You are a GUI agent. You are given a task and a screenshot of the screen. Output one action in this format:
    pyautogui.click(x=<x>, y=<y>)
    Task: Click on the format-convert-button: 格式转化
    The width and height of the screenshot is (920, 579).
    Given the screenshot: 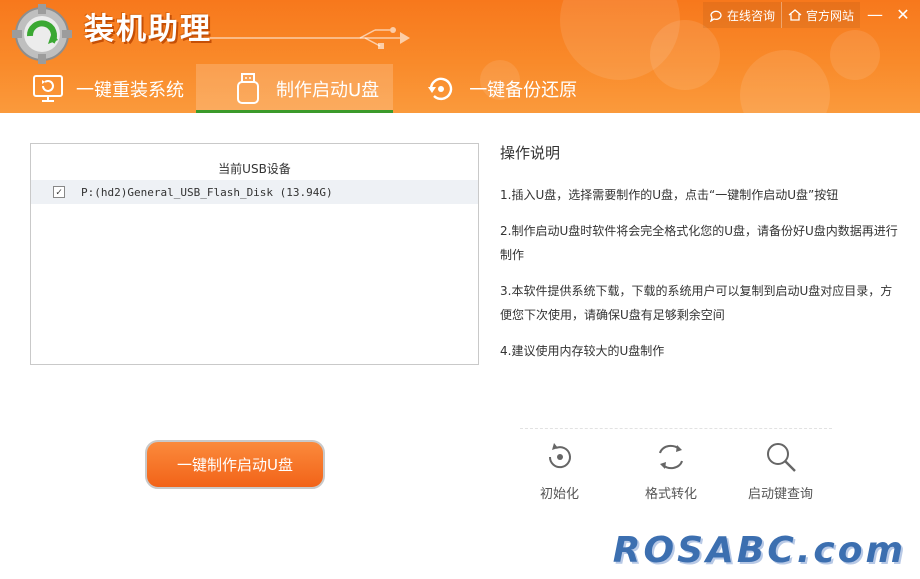 What is the action you would take?
    pyautogui.click(x=671, y=470)
    